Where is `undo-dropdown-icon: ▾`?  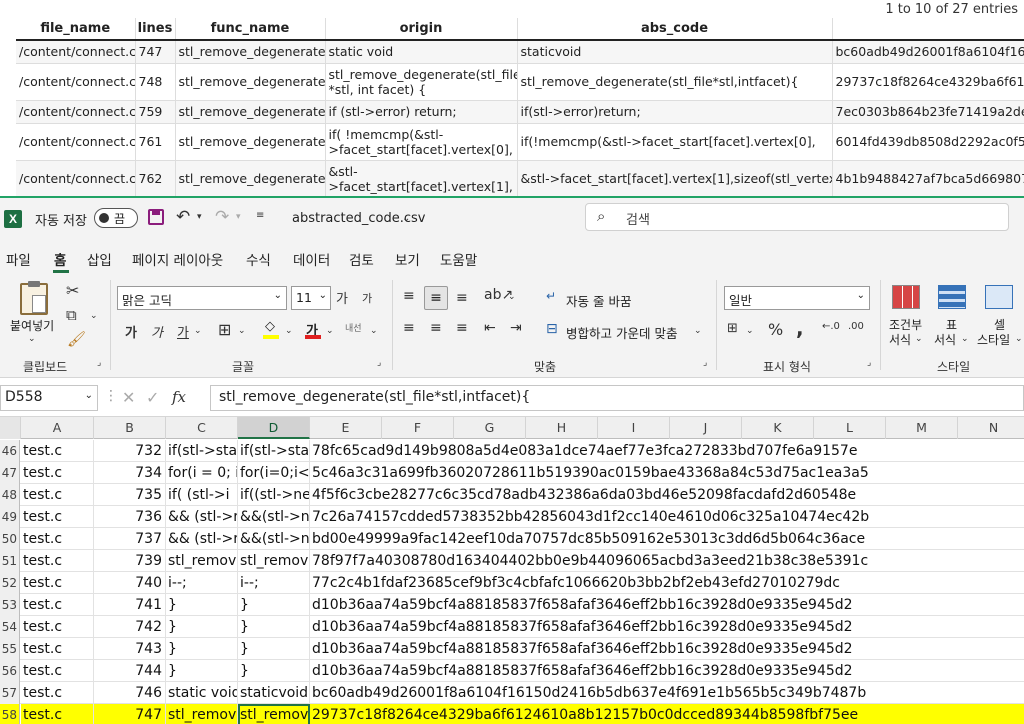 undo-dropdown-icon: ▾ is located at coordinates (199, 217).